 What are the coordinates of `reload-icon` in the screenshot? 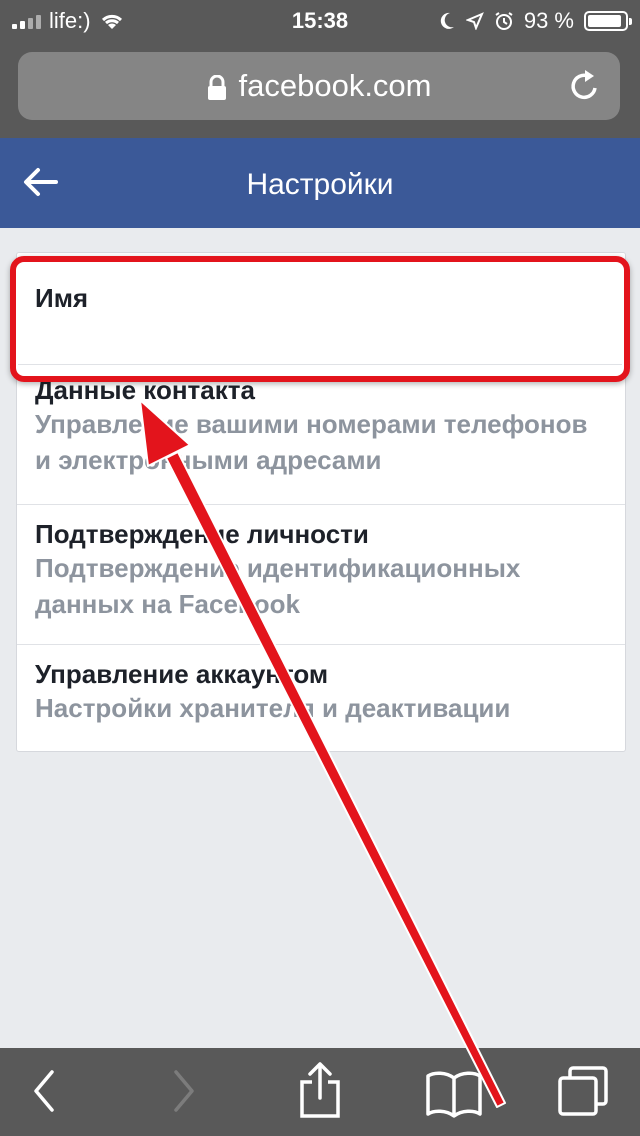 It's located at (585, 86).